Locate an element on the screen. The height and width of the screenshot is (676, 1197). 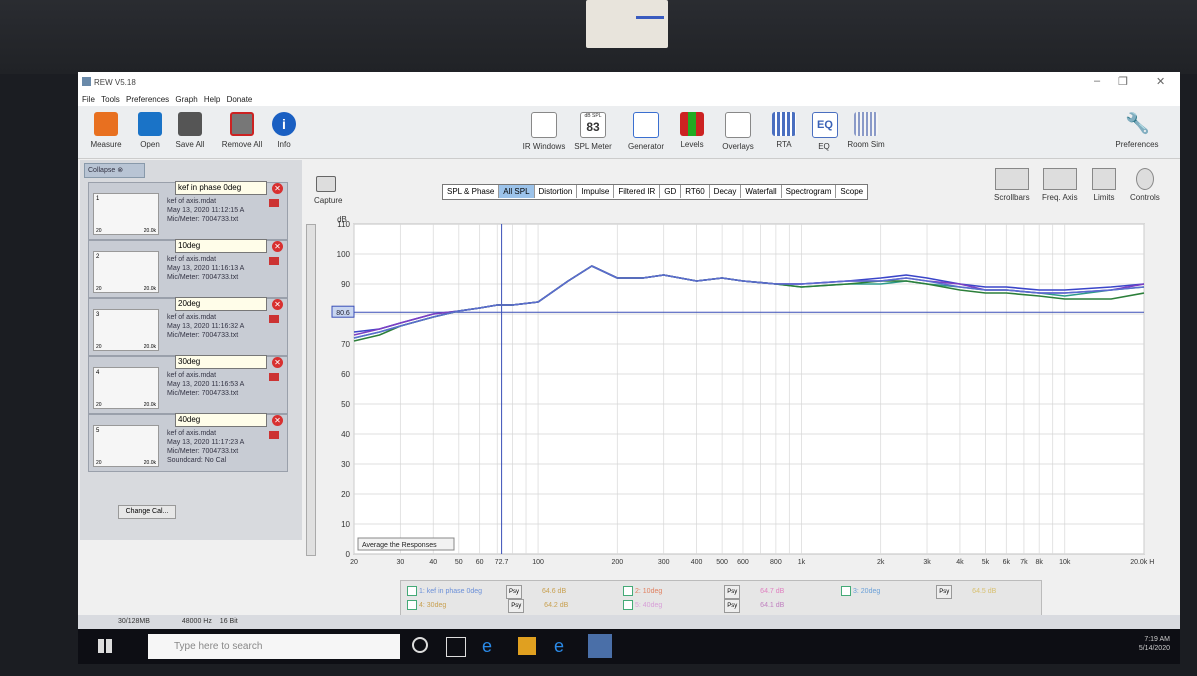
average-responses-button: Average the Responses is located at coordinates (399, 545).